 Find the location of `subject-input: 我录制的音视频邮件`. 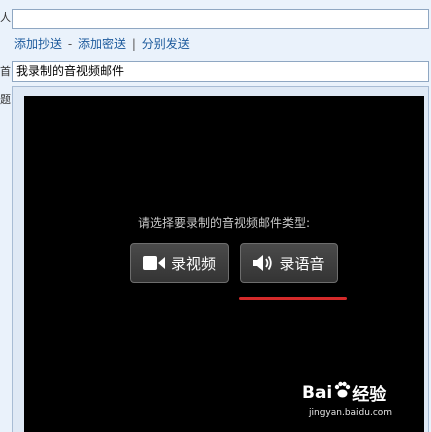

subject-input: 我录制的音视频邮件 is located at coordinates (220, 71).